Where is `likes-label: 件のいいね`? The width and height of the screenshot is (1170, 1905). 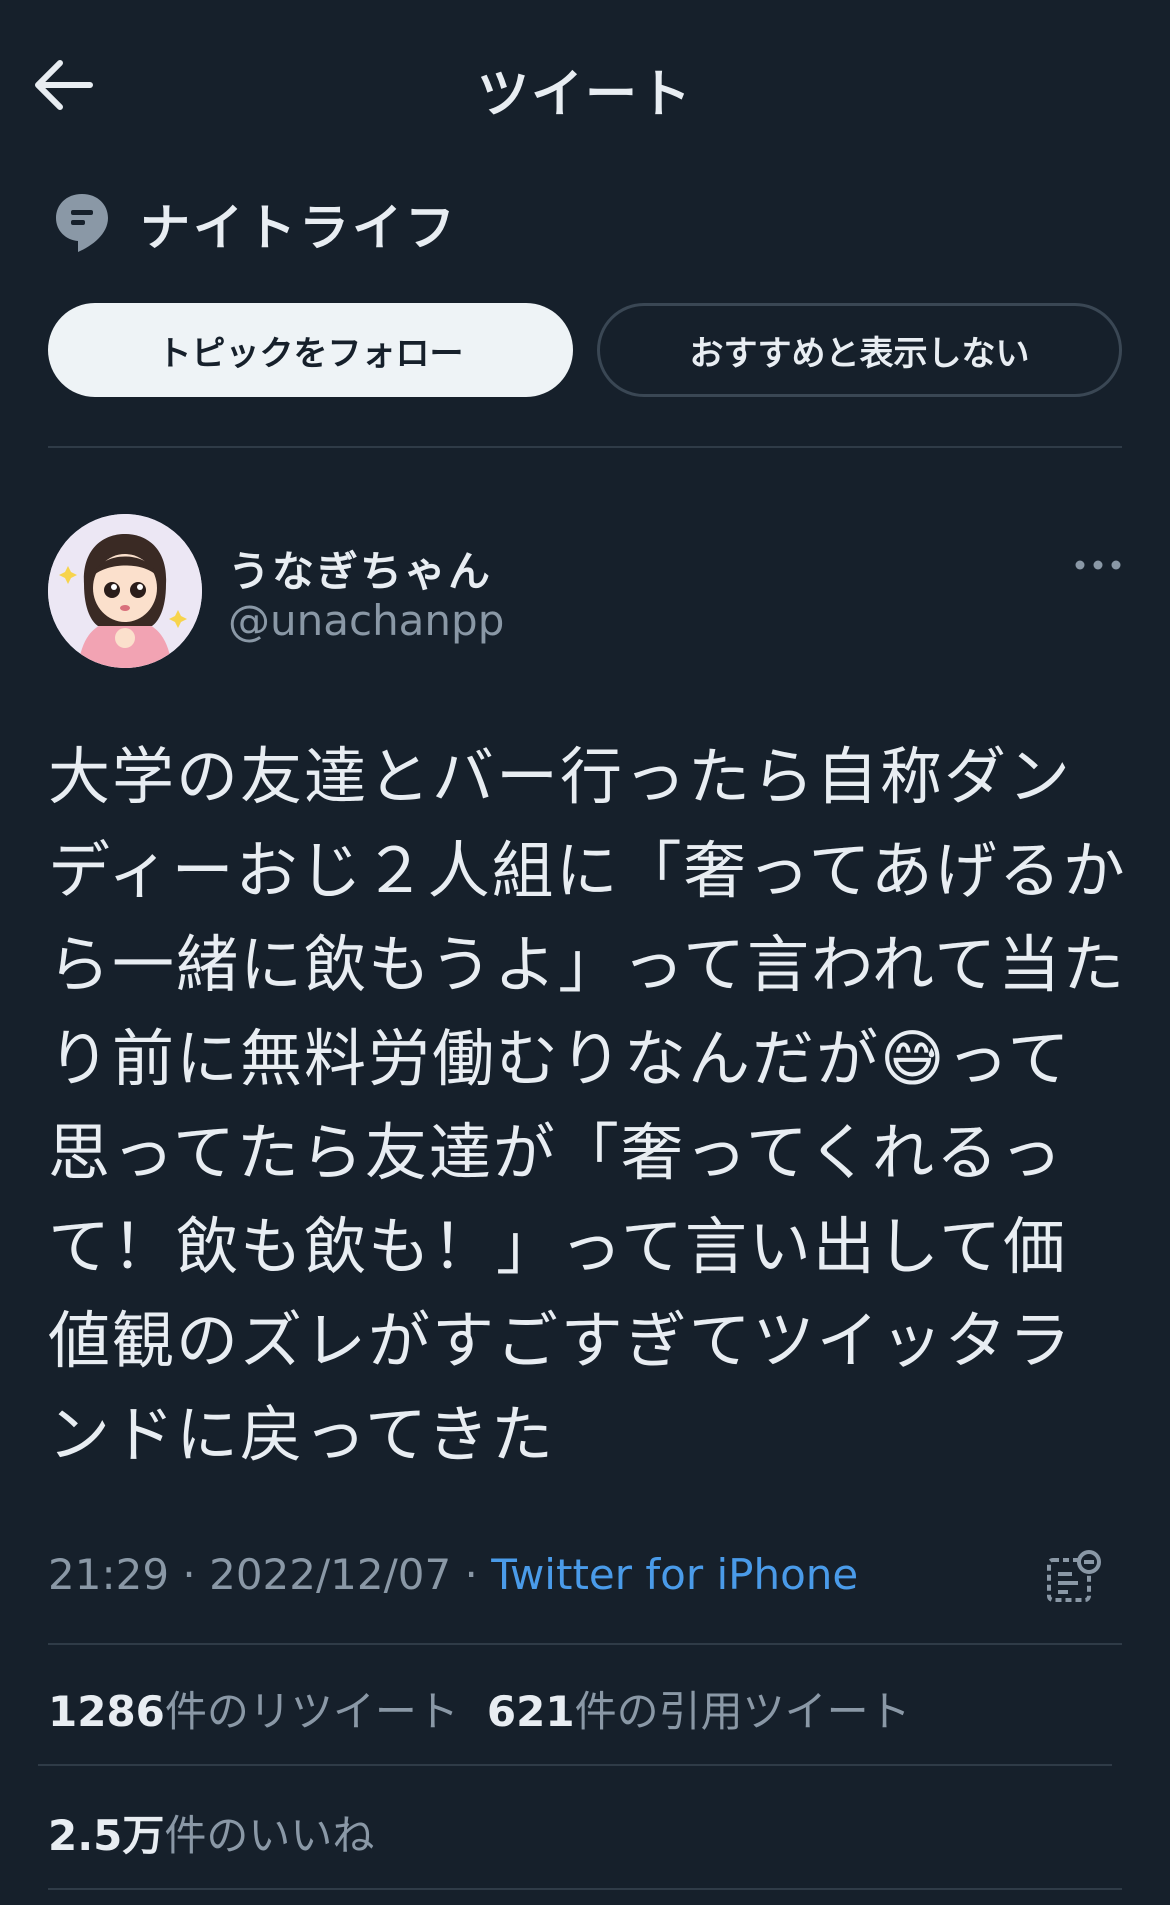 likes-label: 件のいいね is located at coordinates (269, 1835).